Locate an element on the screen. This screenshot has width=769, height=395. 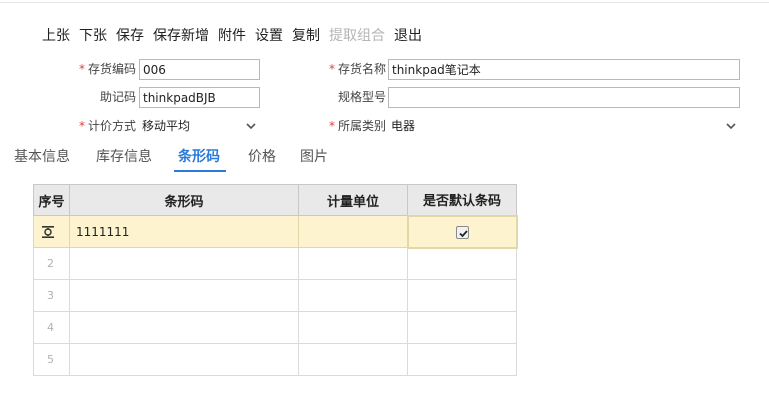
category-select: 电器 is located at coordinates (564, 126).